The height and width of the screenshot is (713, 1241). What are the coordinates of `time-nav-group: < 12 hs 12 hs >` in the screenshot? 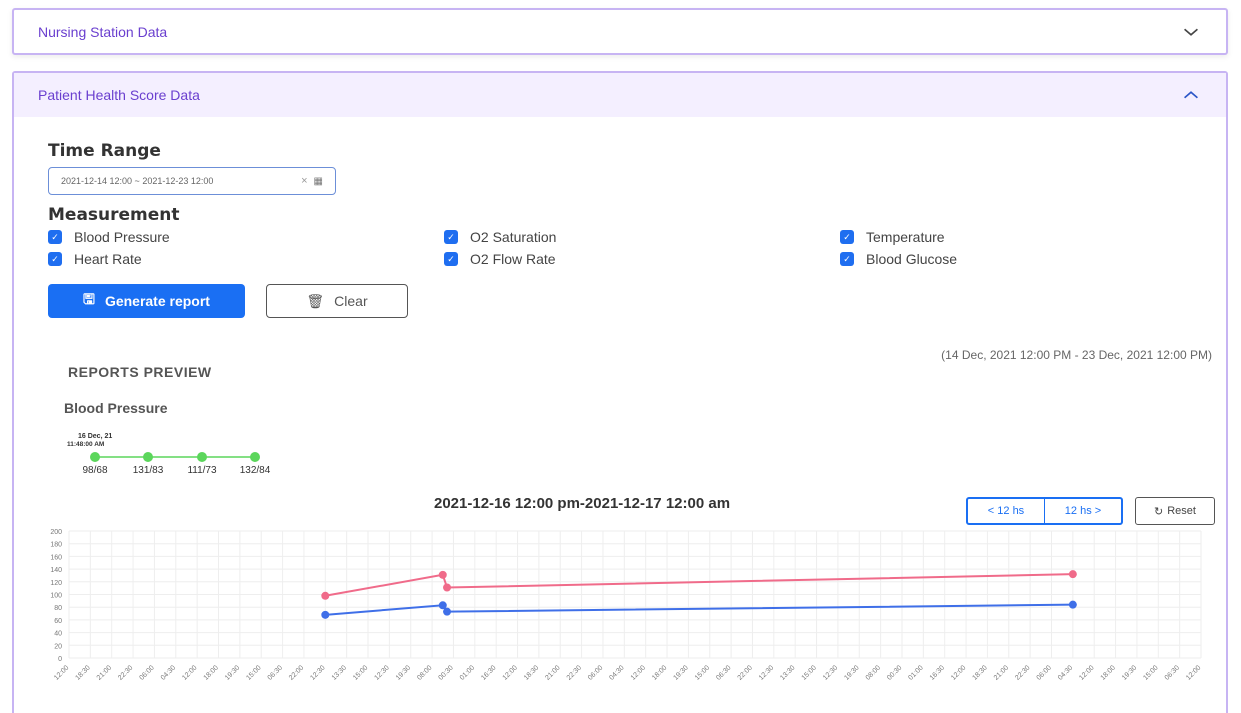 It's located at (1044, 511).